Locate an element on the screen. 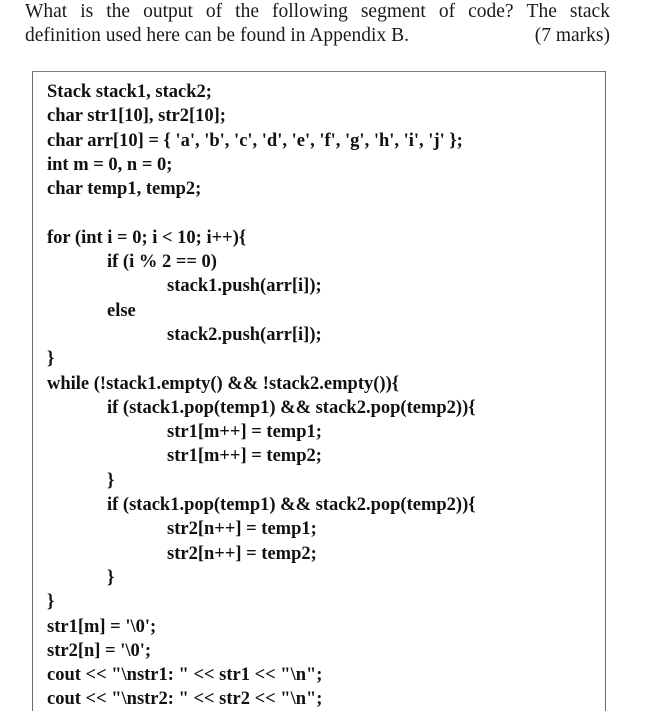 The image size is (652, 712). code-line: str1[m++] = temp1; is located at coordinates (244, 432).